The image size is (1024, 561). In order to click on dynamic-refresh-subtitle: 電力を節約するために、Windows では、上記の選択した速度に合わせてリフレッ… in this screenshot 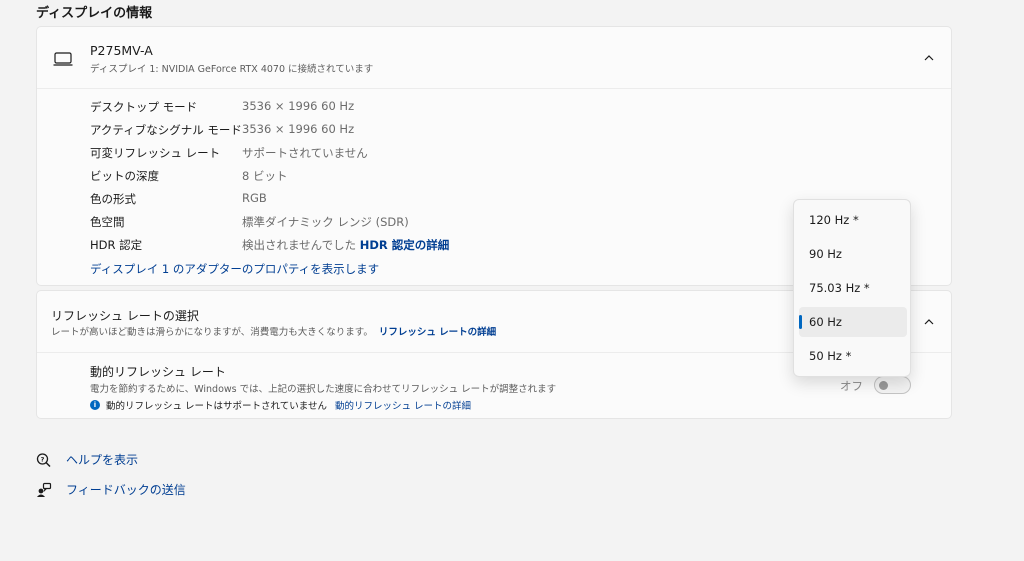, I will do `click(323, 389)`.